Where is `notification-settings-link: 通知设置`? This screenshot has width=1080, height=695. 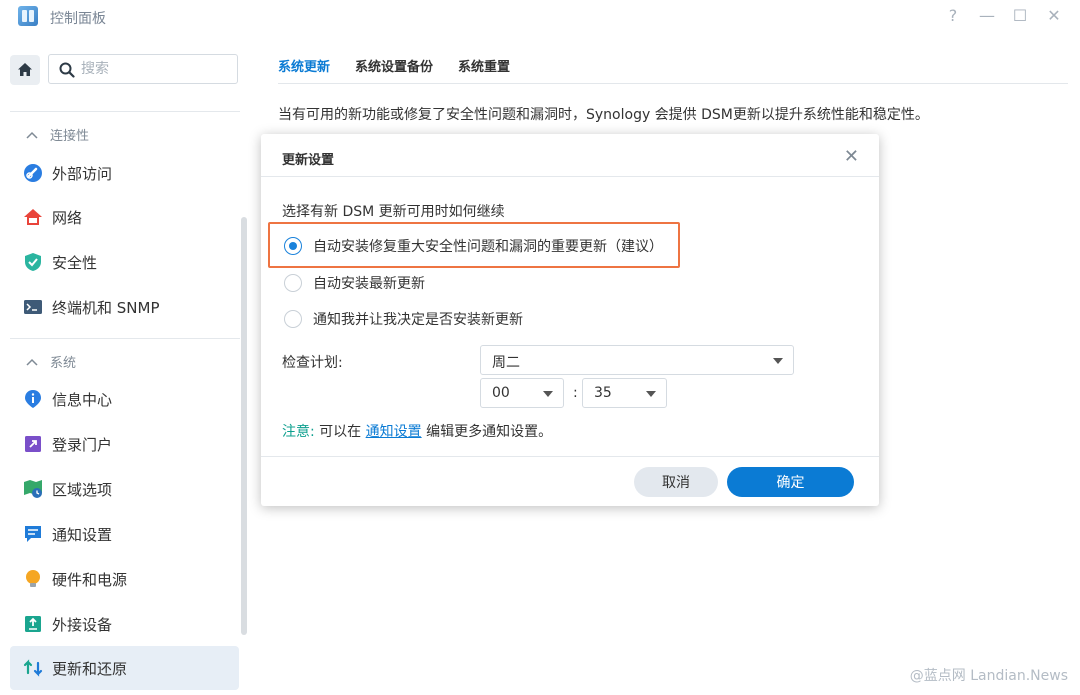 notification-settings-link: 通知设置 is located at coordinates (394, 432).